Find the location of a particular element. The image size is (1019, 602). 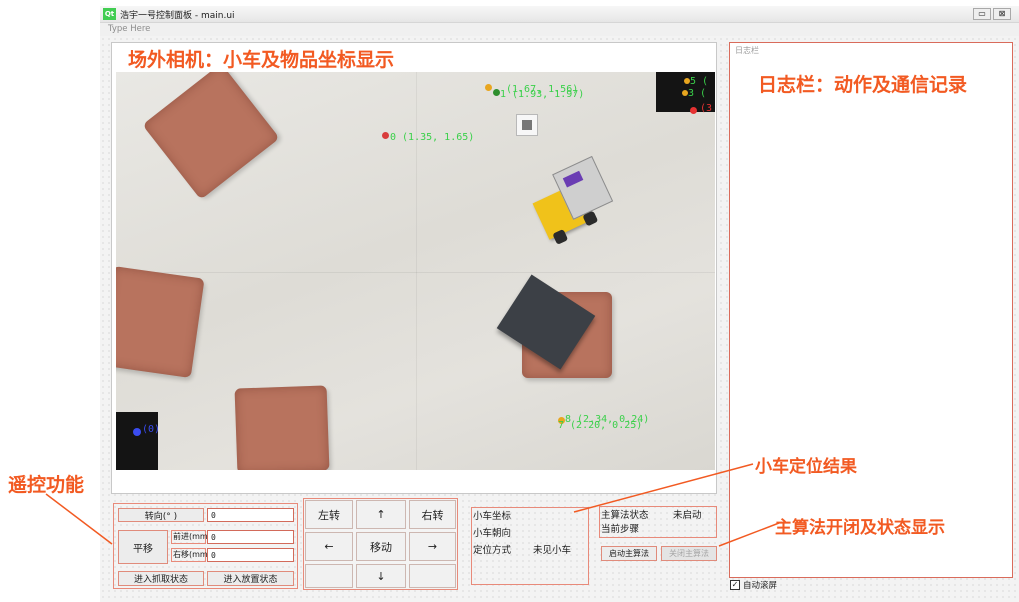

auto-scroll-label: 自动滚屏 is located at coordinates (760, 586).